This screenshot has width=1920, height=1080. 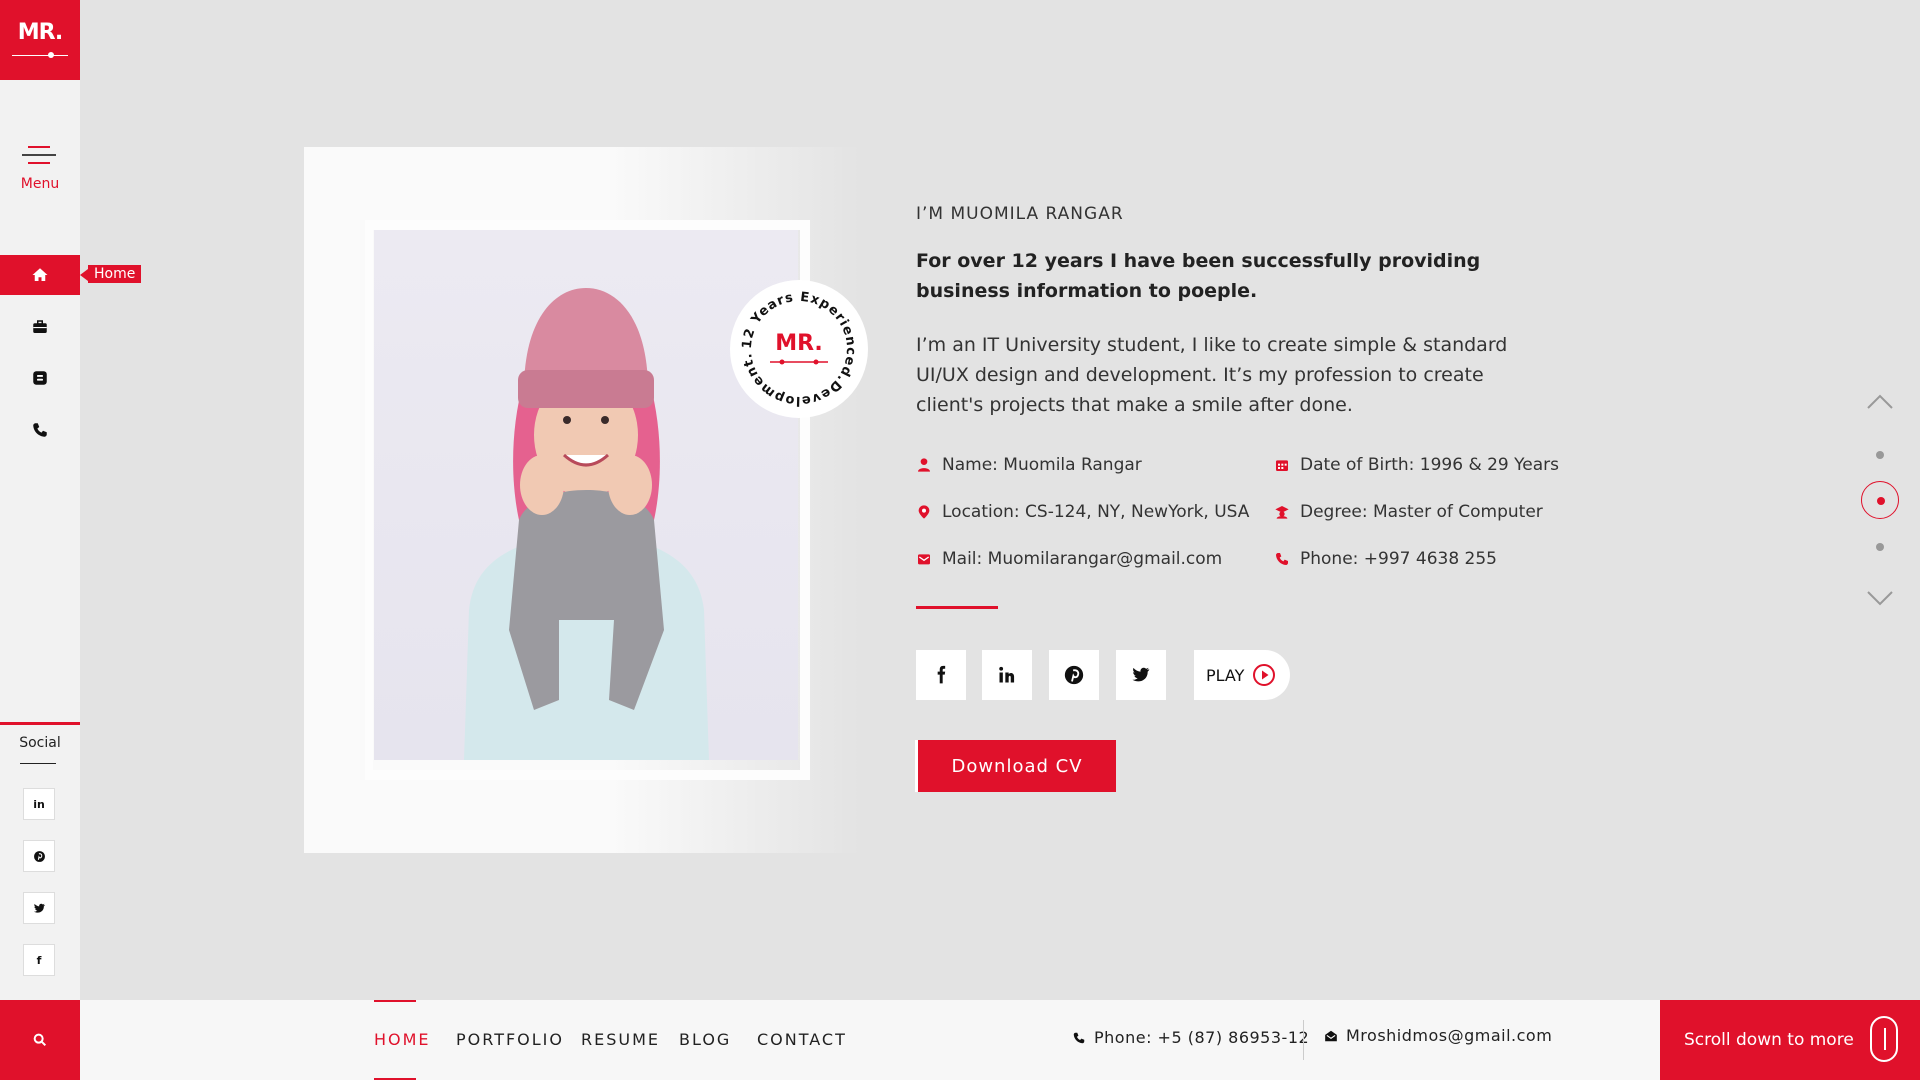 I want to click on sidebar-facebook-button: f, so click(x=39, y=960).